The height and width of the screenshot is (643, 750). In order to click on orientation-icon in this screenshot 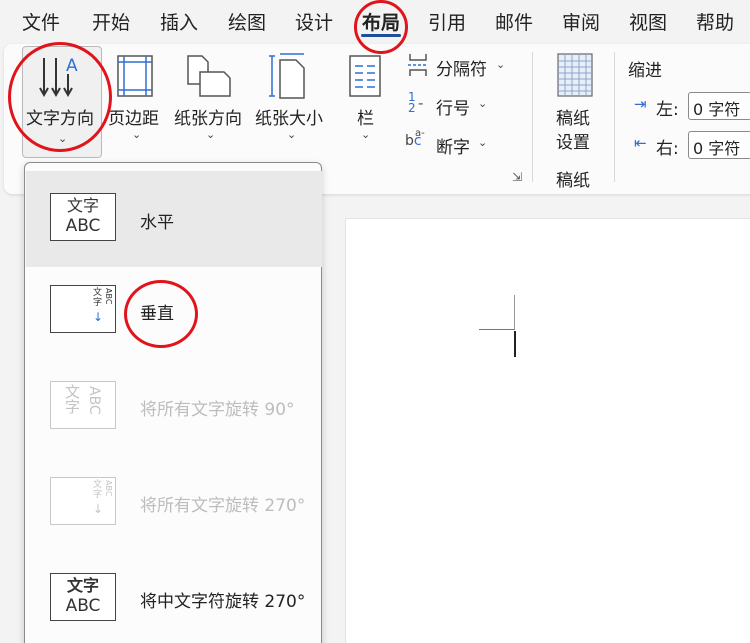, I will do `click(210, 76)`.